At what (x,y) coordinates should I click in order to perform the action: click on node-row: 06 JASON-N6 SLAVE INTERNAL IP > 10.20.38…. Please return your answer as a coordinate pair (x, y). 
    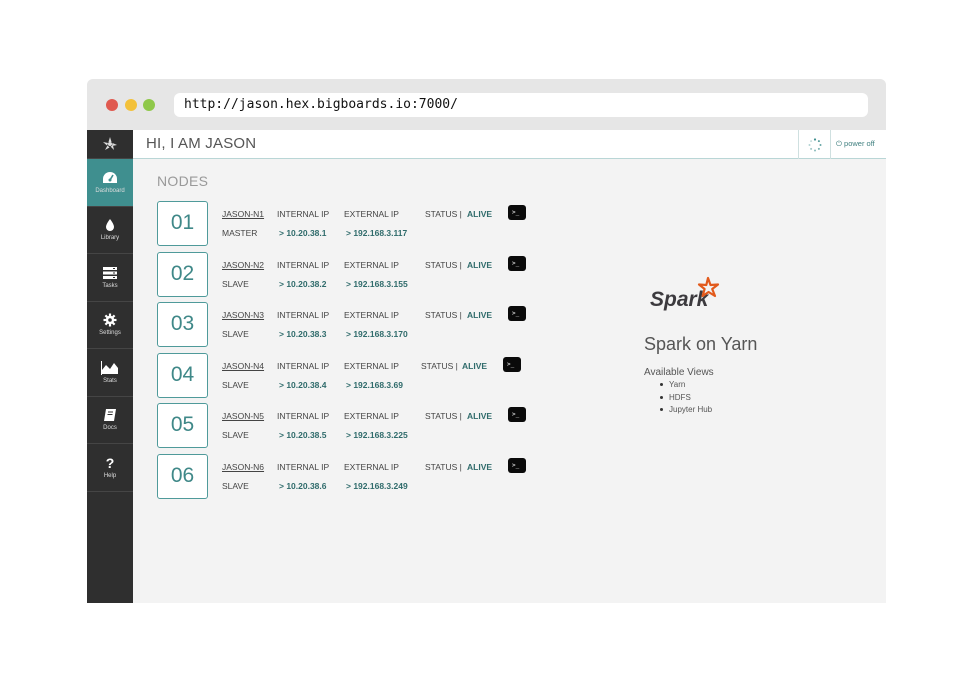
    Looking at the image, I should click on (347, 476).